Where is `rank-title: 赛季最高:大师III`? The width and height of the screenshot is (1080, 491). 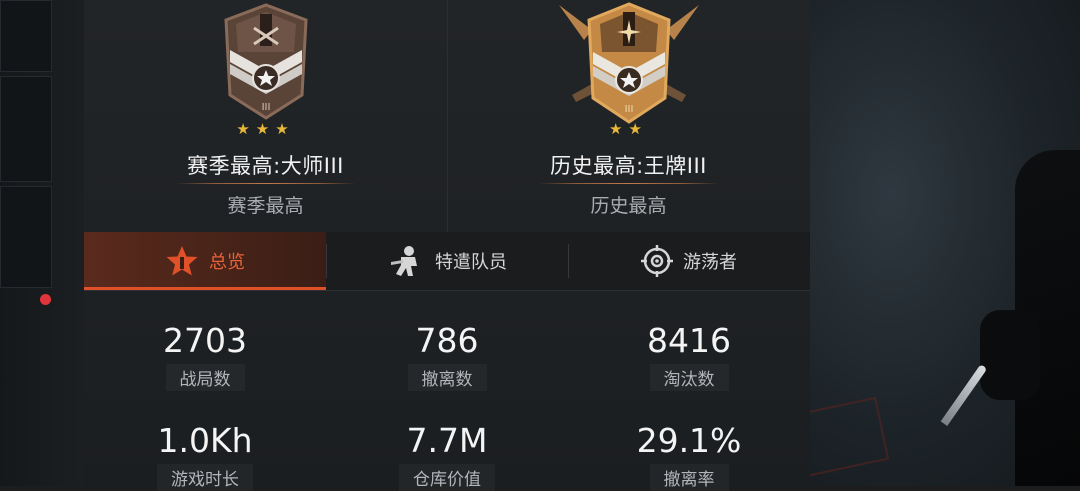
rank-title: 赛季最高:大师III is located at coordinates (265, 166).